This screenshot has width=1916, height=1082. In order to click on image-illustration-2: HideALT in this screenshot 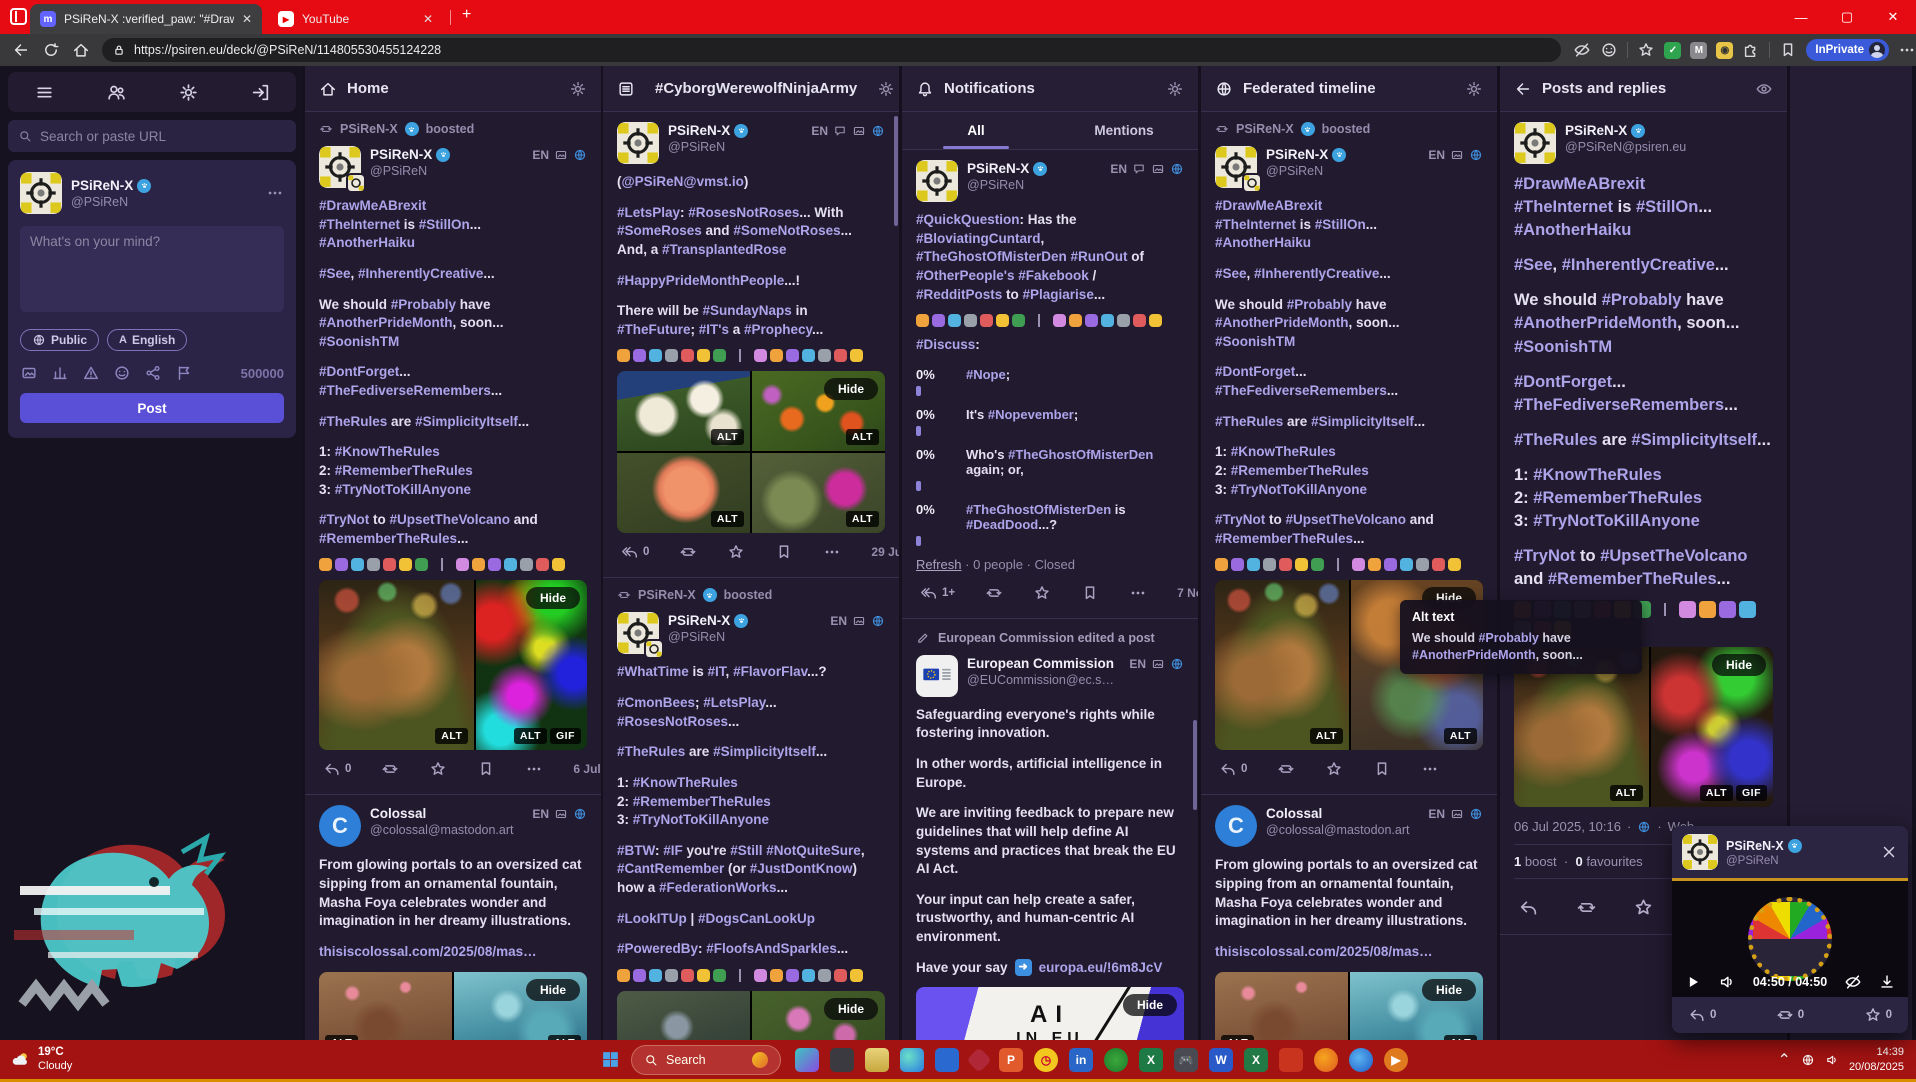, I will do `click(1416, 1005)`.